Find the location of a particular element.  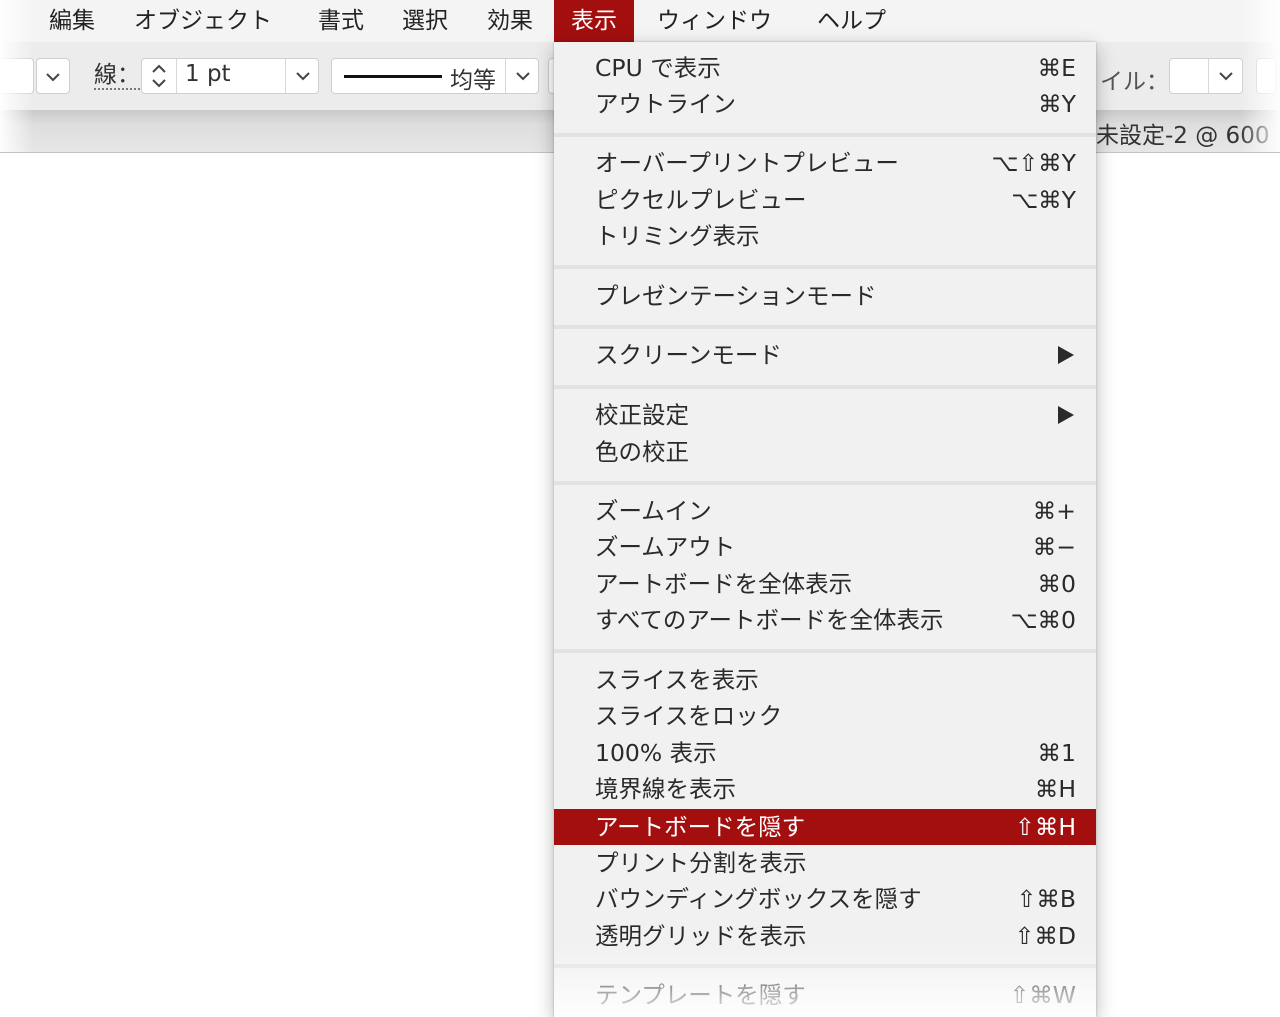

menu-item-presentation-mode: プレゼンテーションモード is located at coordinates (825, 296).